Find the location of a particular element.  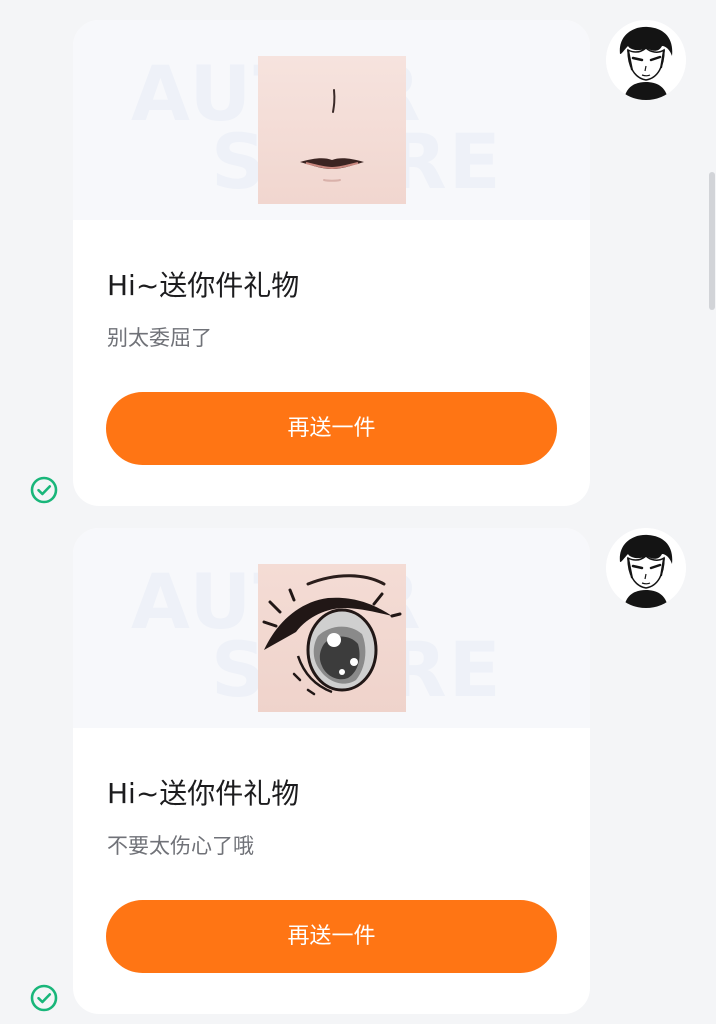

eye-sticker-icon is located at coordinates (332, 638).